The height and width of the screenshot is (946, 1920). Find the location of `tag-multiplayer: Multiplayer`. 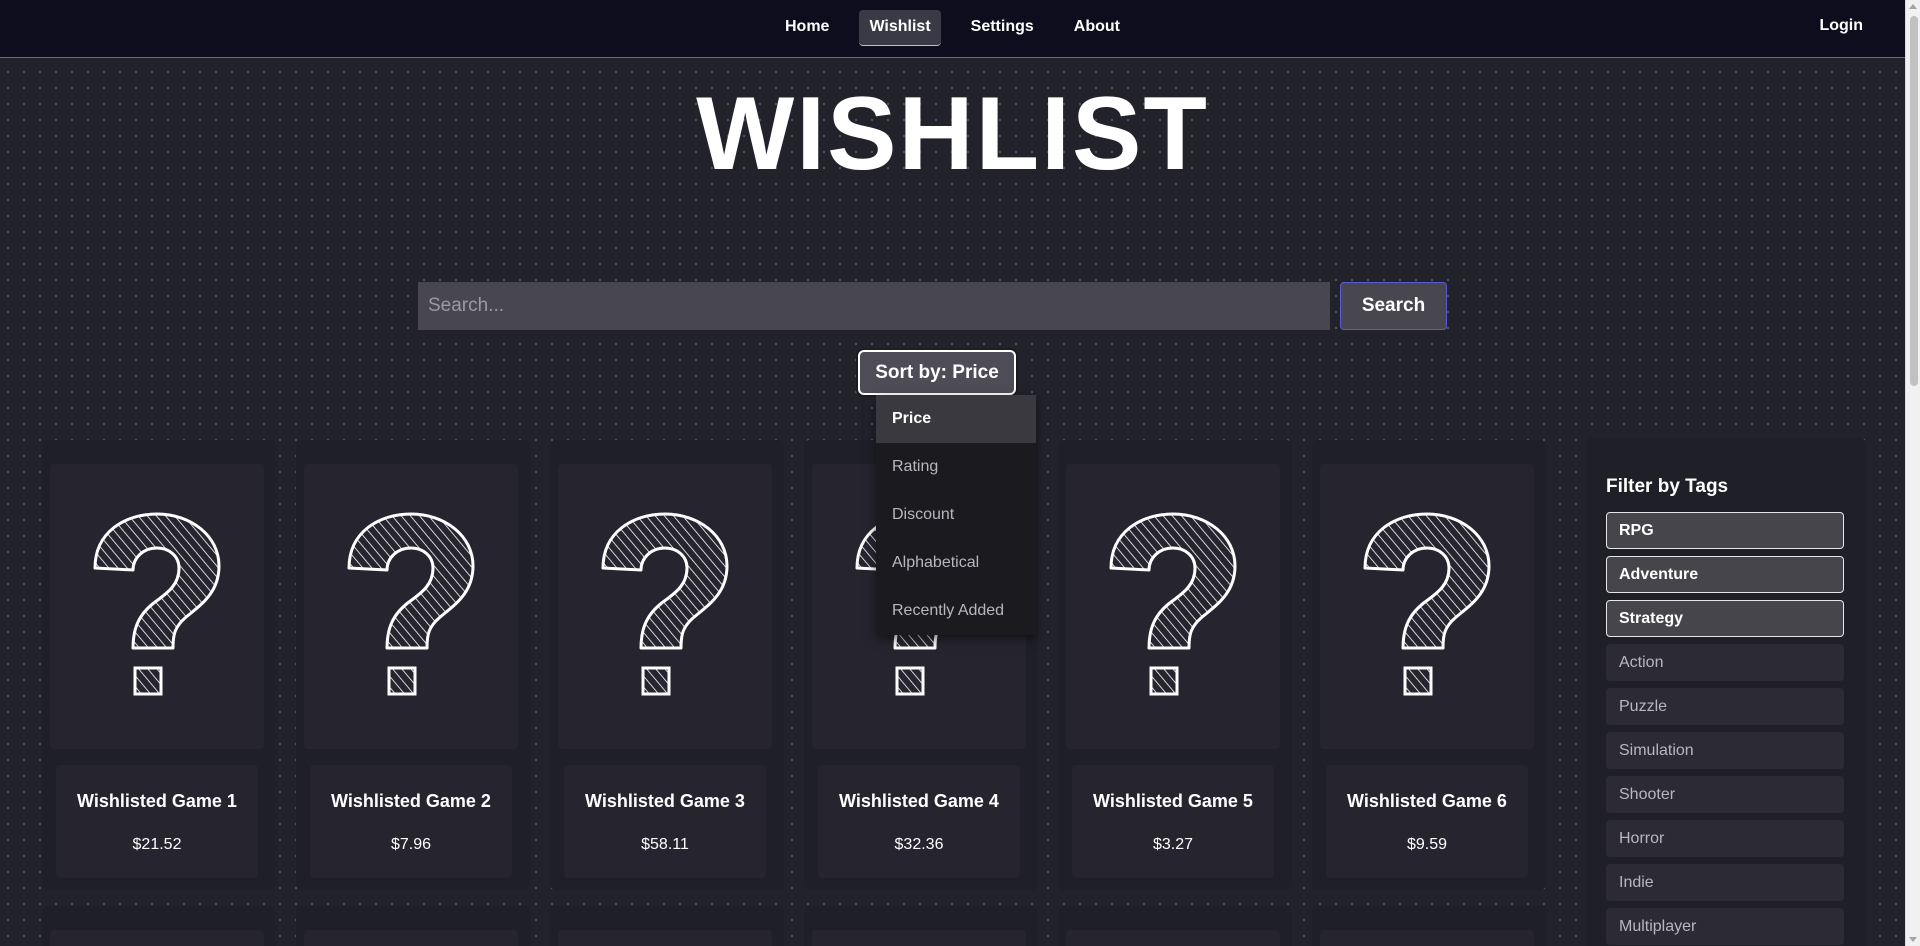

tag-multiplayer: Multiplayer is located at coordinates (1725, 926).